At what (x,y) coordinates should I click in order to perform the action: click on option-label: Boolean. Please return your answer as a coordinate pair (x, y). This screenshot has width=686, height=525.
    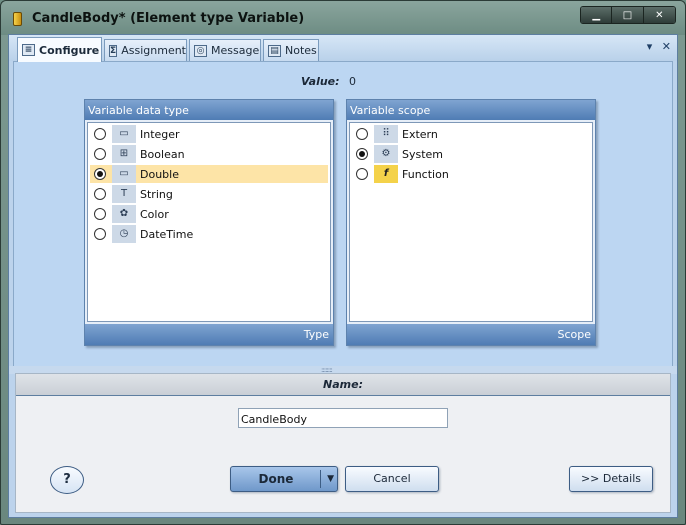
    Looking at the image, I should click on (162, 154).